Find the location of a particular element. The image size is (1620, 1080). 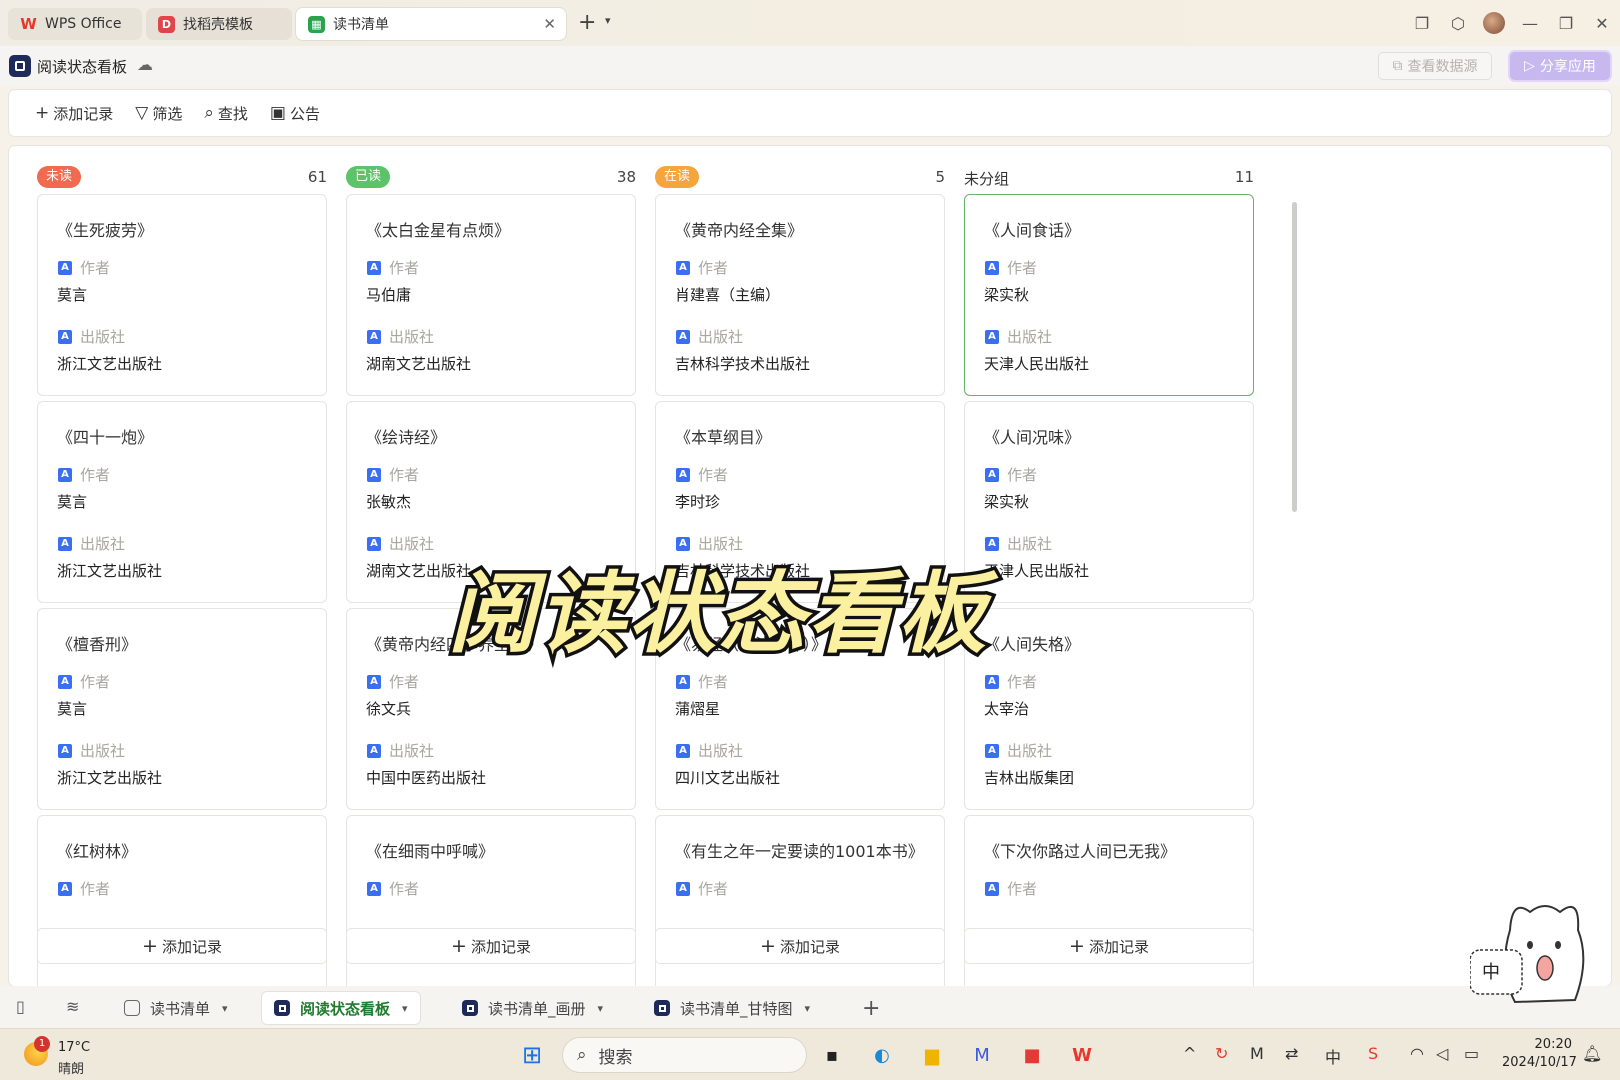

add-record-button: + 添加记录 is located at coordinates (74, 113).